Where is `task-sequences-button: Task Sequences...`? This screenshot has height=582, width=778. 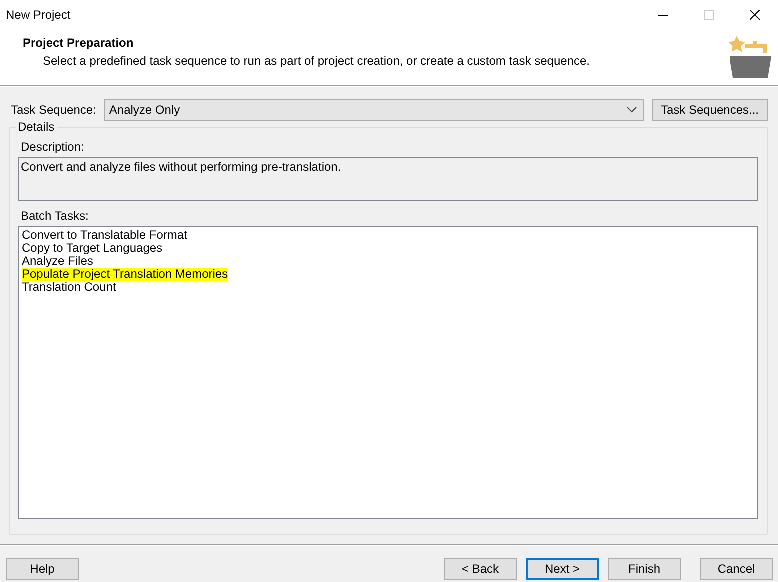 task-sequences-button: Task Sequences... is located at coordinates (710, 110).